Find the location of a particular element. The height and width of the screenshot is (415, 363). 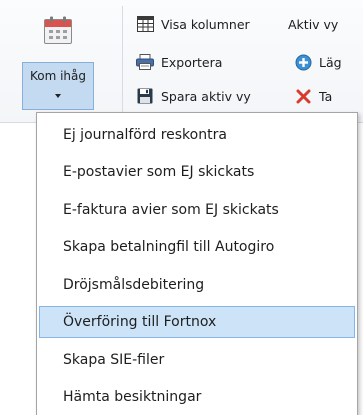

menu-item-epostavier-ej-skickats: E-postavier som EJ skickats is located at coordinates (197, 172).